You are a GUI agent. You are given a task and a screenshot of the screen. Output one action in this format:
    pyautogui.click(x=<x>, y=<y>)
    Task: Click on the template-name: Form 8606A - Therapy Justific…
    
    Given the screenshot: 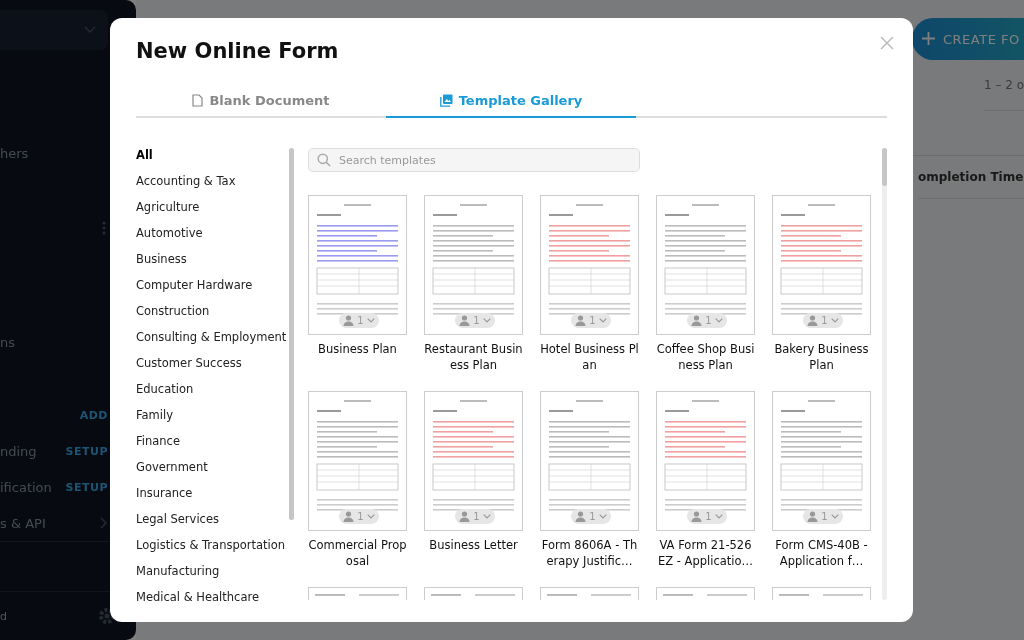 What is the action you would take?
    pyautogui.click(x=589, y=553)
    